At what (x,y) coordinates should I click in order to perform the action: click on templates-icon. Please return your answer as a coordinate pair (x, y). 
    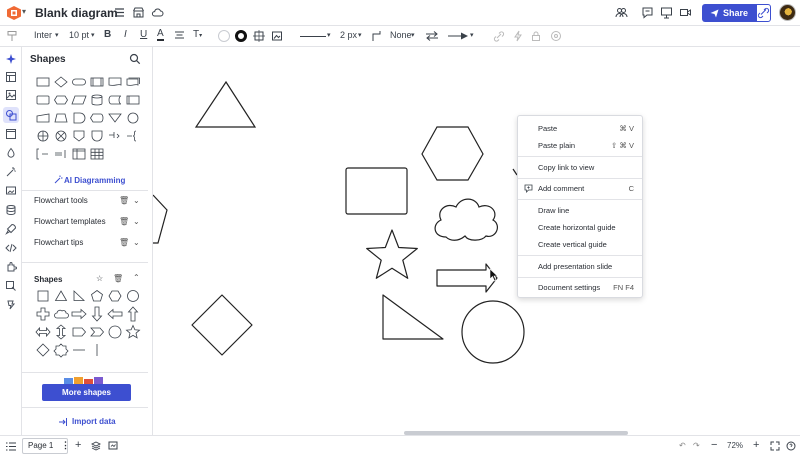
    Looking at the image, I should click on (11, 77).